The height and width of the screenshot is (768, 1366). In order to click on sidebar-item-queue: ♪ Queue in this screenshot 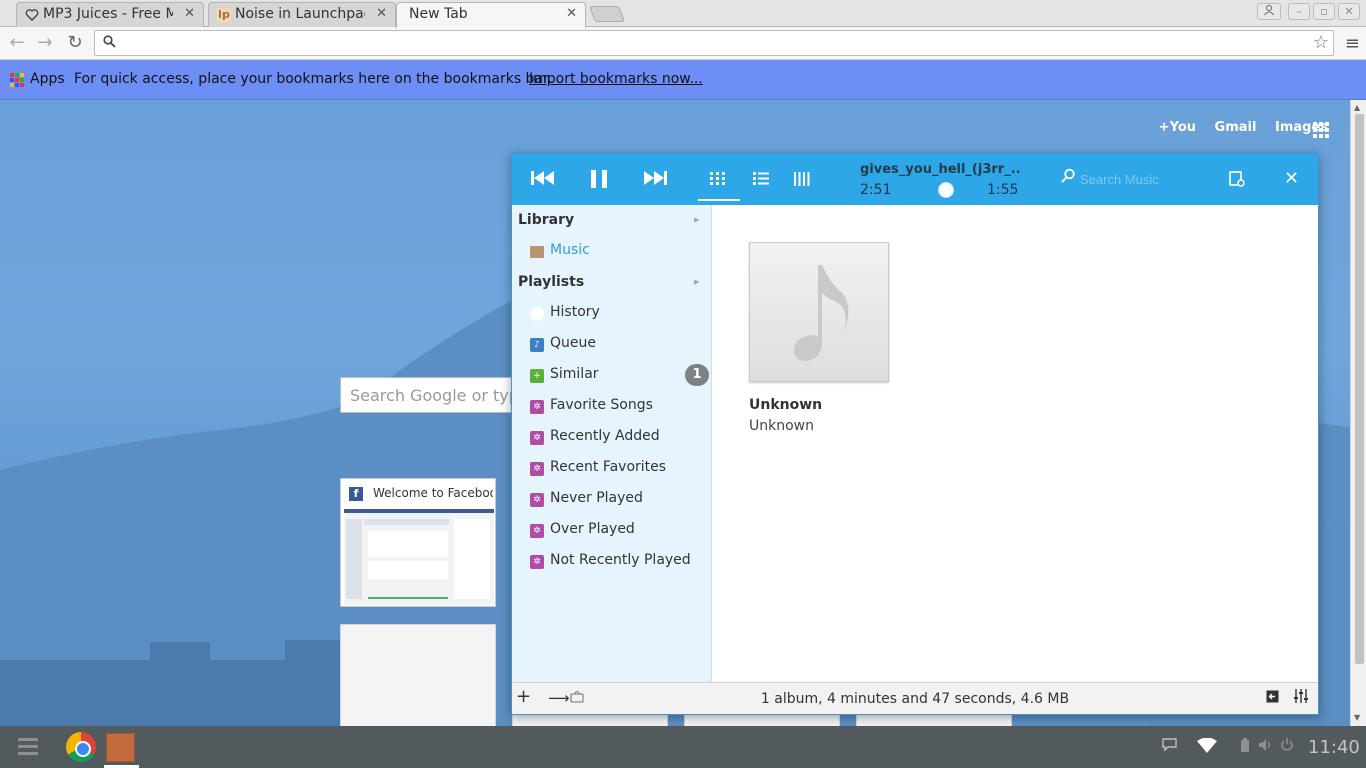, I will do `click(620, 346)`.